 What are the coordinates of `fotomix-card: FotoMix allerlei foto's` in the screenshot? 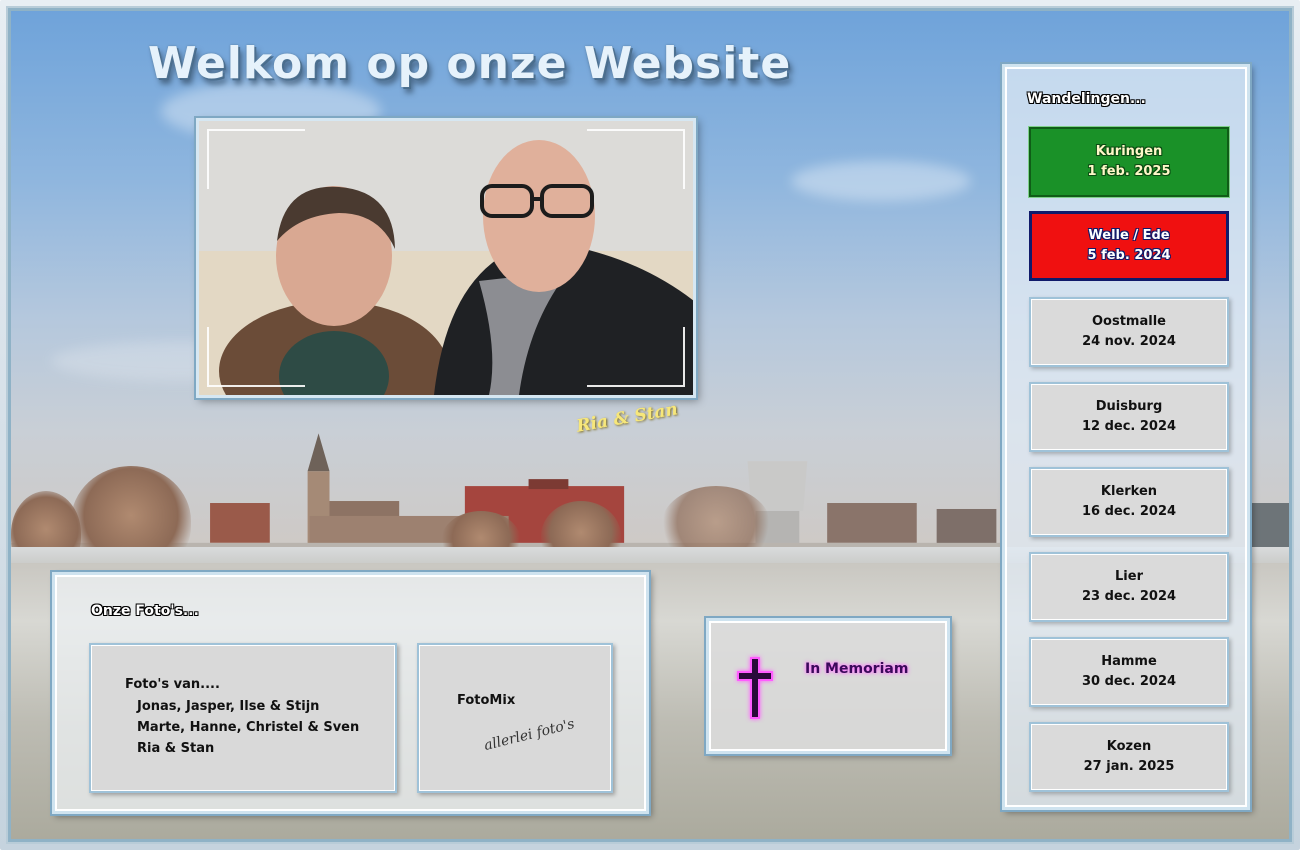 It's located at (515, 718).